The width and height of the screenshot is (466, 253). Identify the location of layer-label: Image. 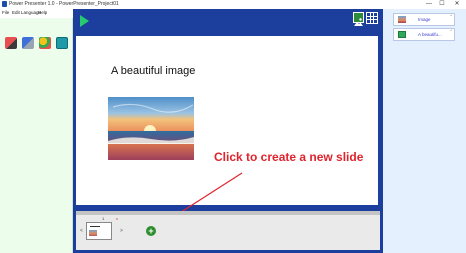
(424, 19).